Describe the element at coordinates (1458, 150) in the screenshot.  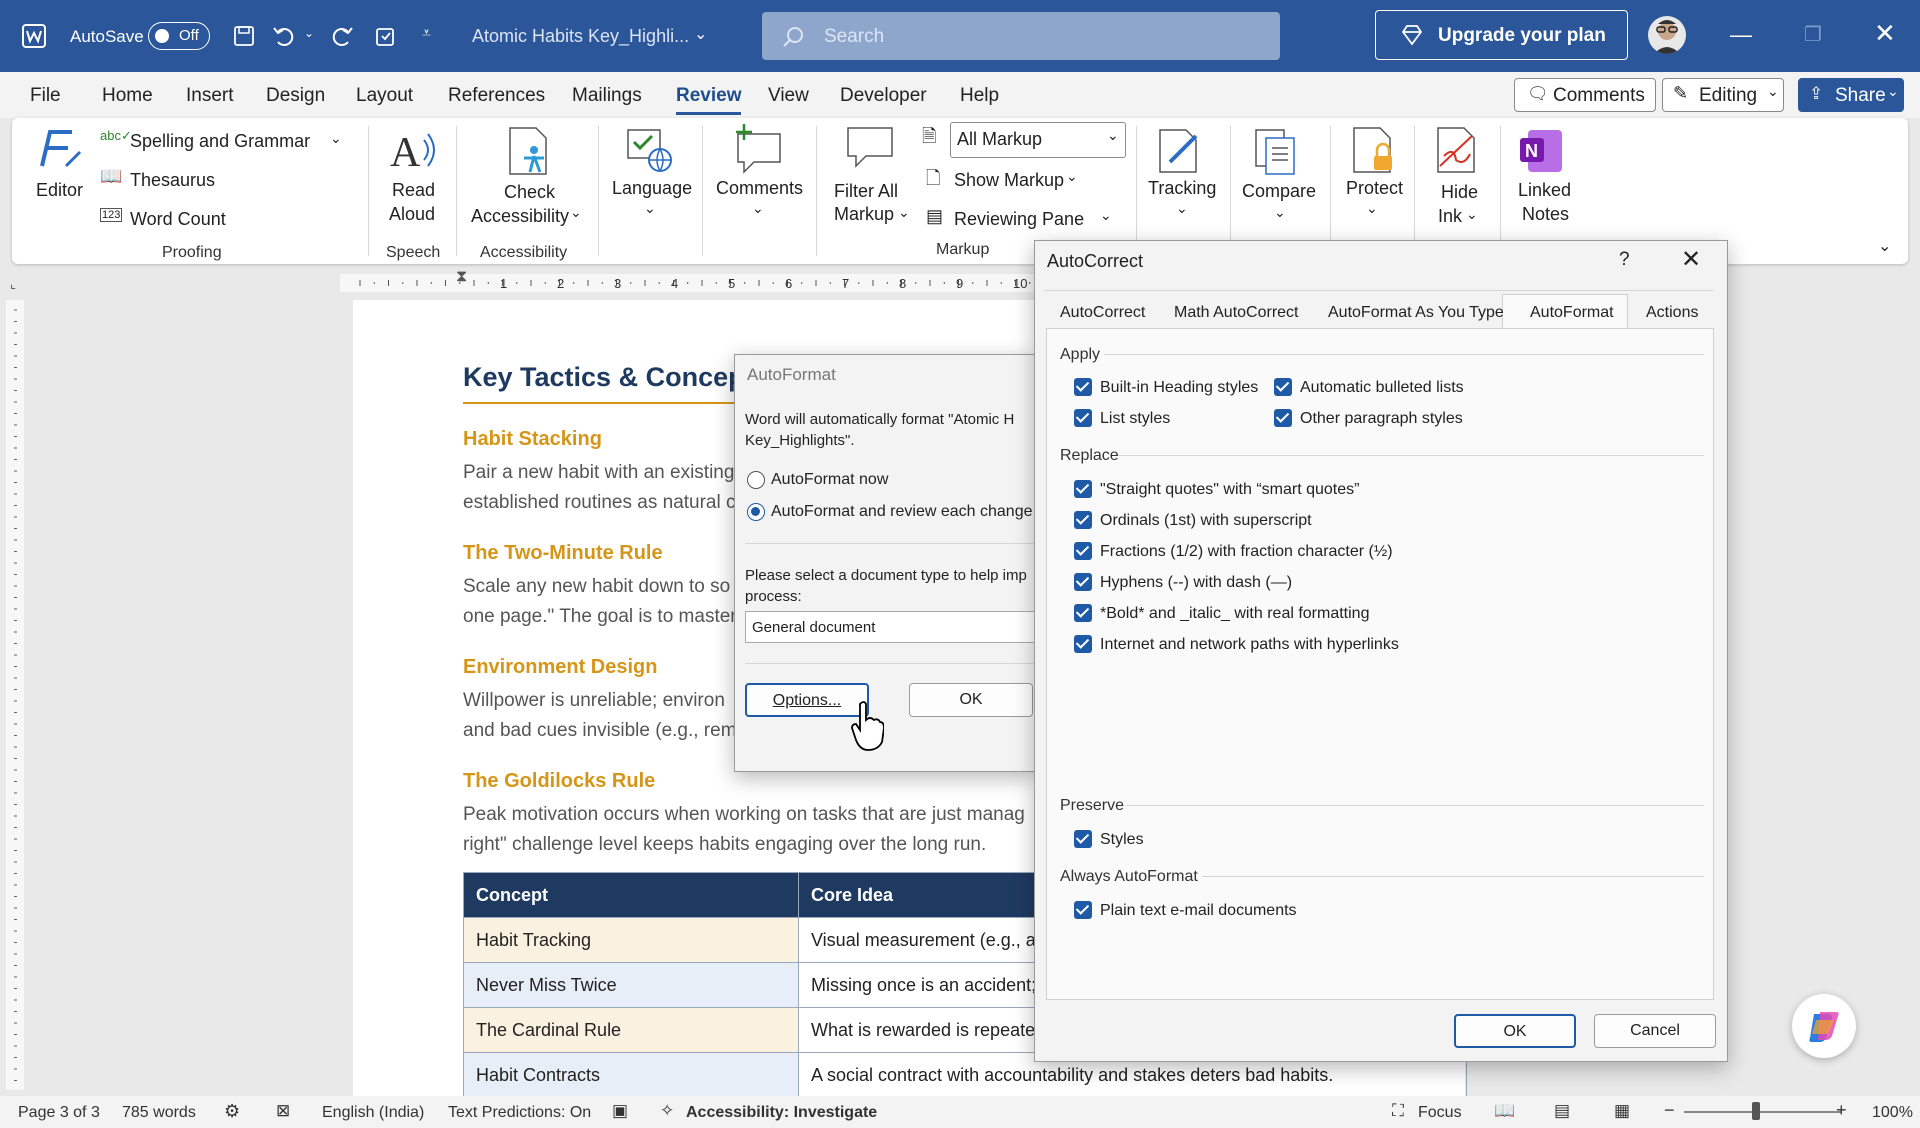
I see `hide-ink-icon` at that location.